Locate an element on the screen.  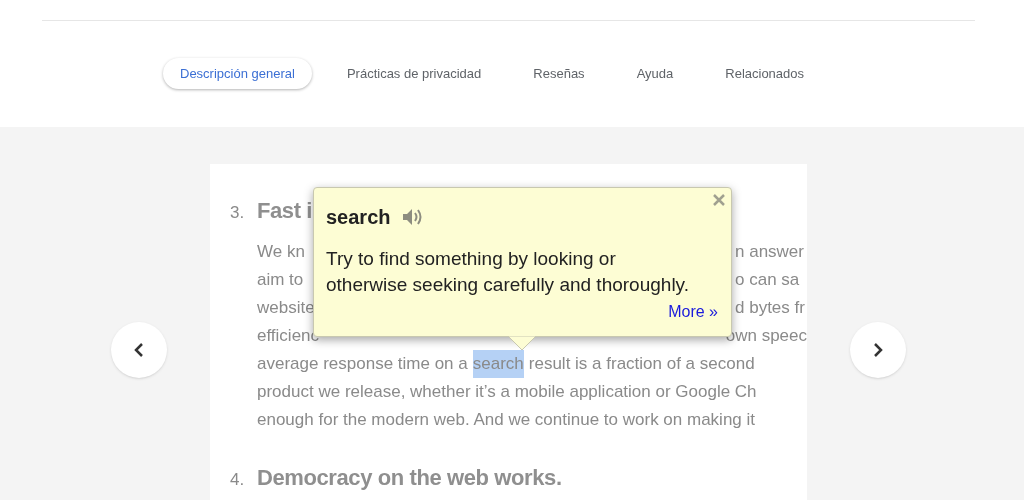
text-fragment: efficienc is located at coordinates (288, 335).